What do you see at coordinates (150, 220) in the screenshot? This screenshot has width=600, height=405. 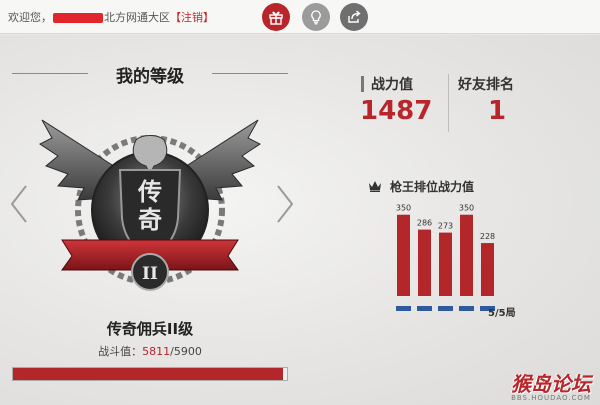 I see `emblem-text-bottom: 奇` at bounding box center [150, 220].